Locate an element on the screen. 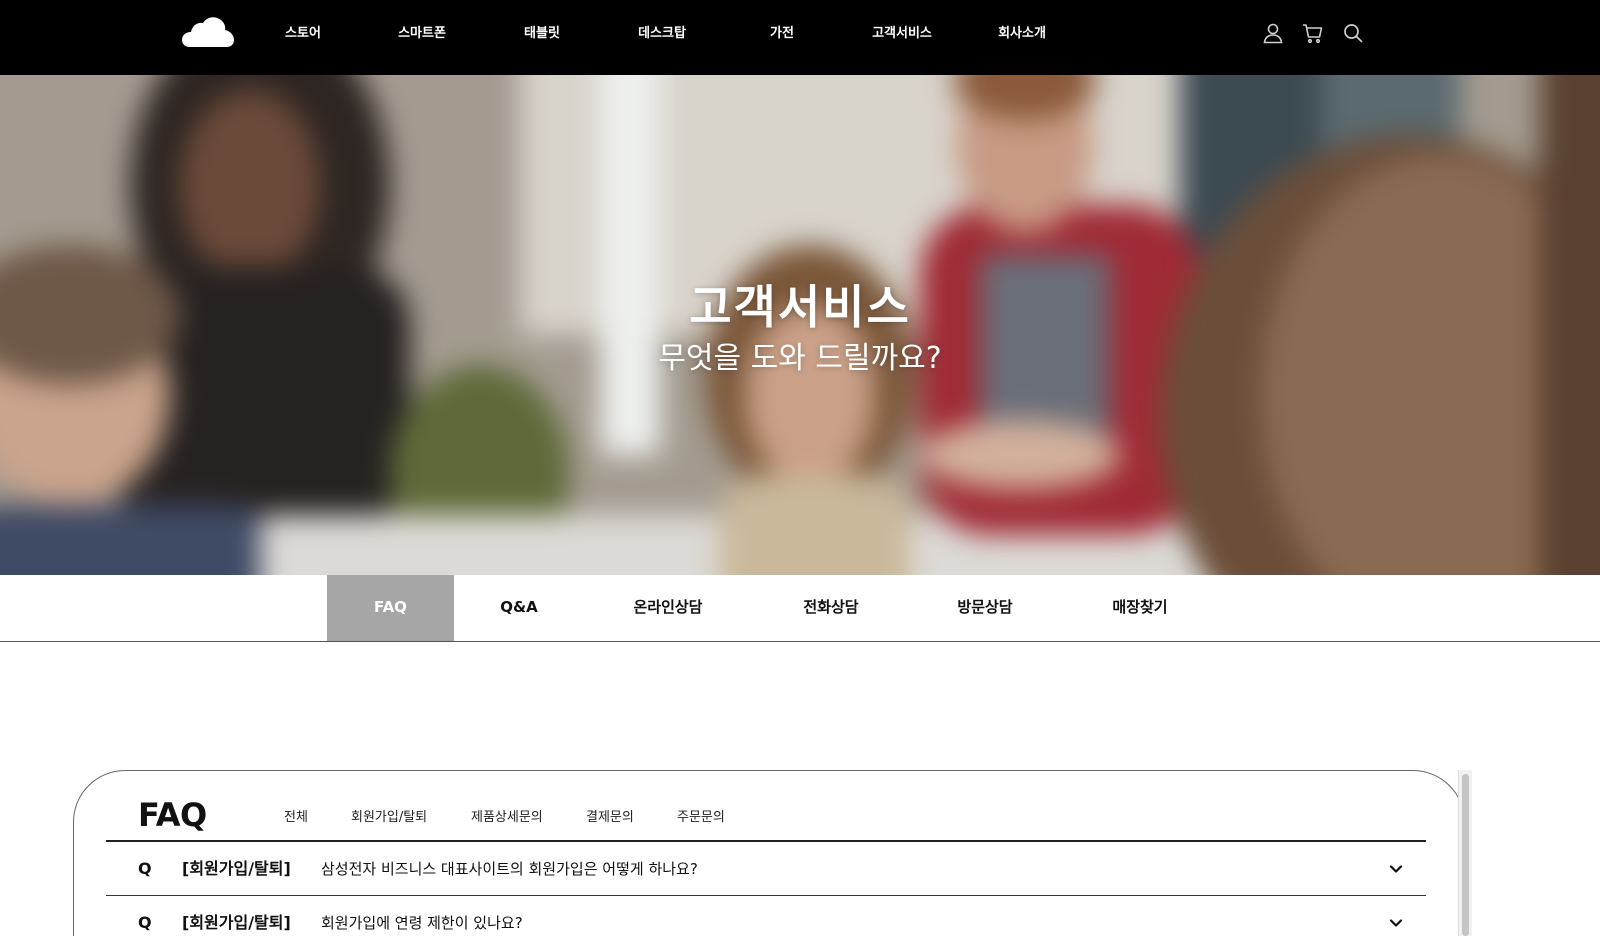 The height and width of the screenshot is (936, 1600). tab-qna: Q&A is located at coordinates (519, 608).